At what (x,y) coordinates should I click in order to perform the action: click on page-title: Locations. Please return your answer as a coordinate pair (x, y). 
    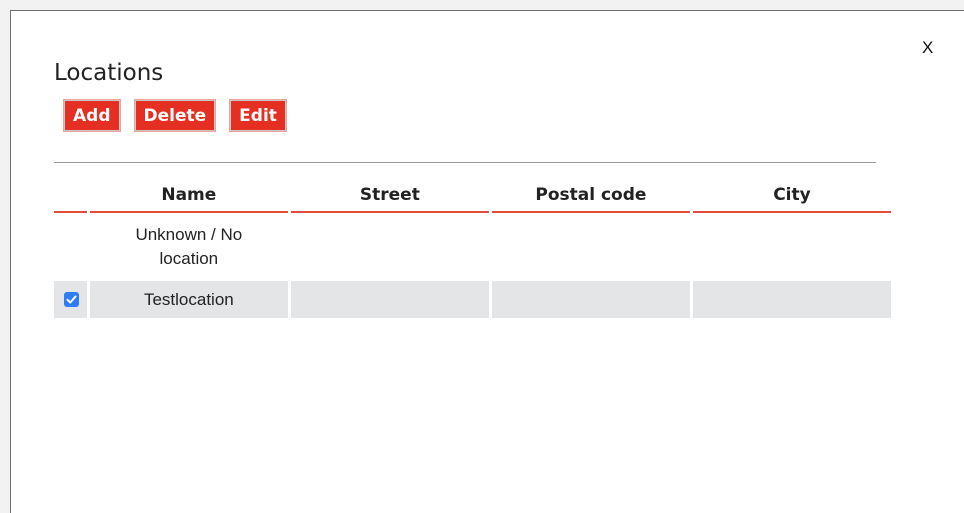
    Looking at the image, I should click on (109, 73).